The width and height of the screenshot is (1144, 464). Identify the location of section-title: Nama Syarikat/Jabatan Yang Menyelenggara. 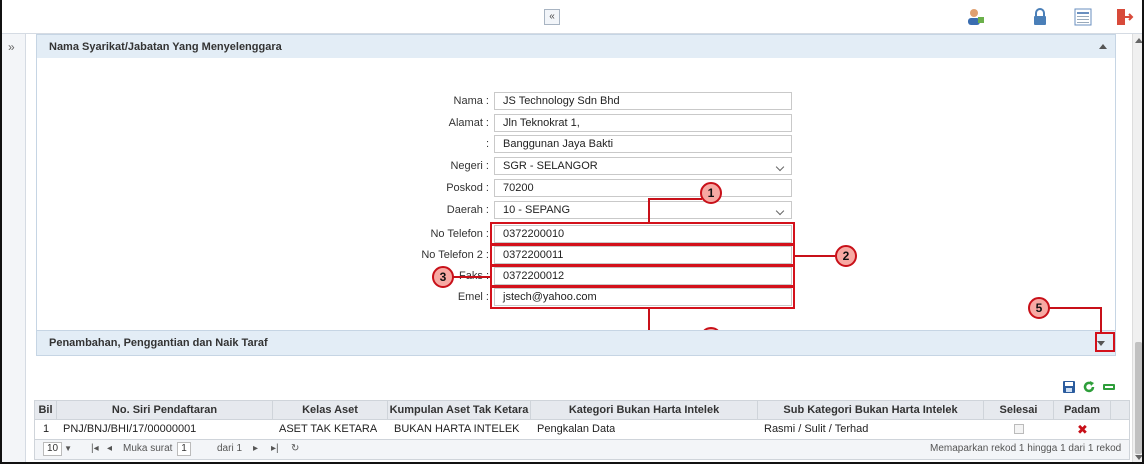
(165, 47).